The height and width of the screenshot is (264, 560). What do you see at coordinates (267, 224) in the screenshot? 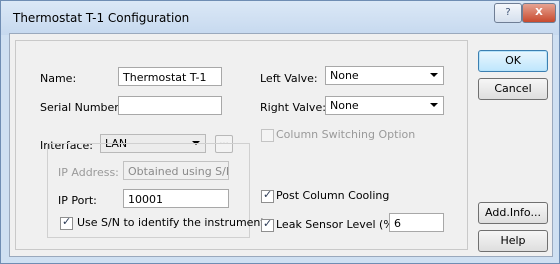
I see `leak-sensor-checkbox` at bounding box center [267, 224].